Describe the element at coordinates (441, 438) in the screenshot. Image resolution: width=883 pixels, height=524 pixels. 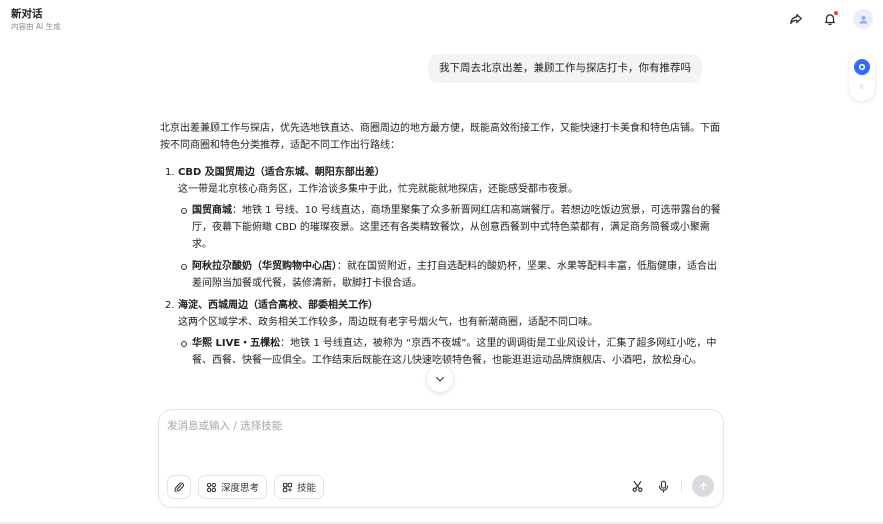
I see `message-input` at that location.